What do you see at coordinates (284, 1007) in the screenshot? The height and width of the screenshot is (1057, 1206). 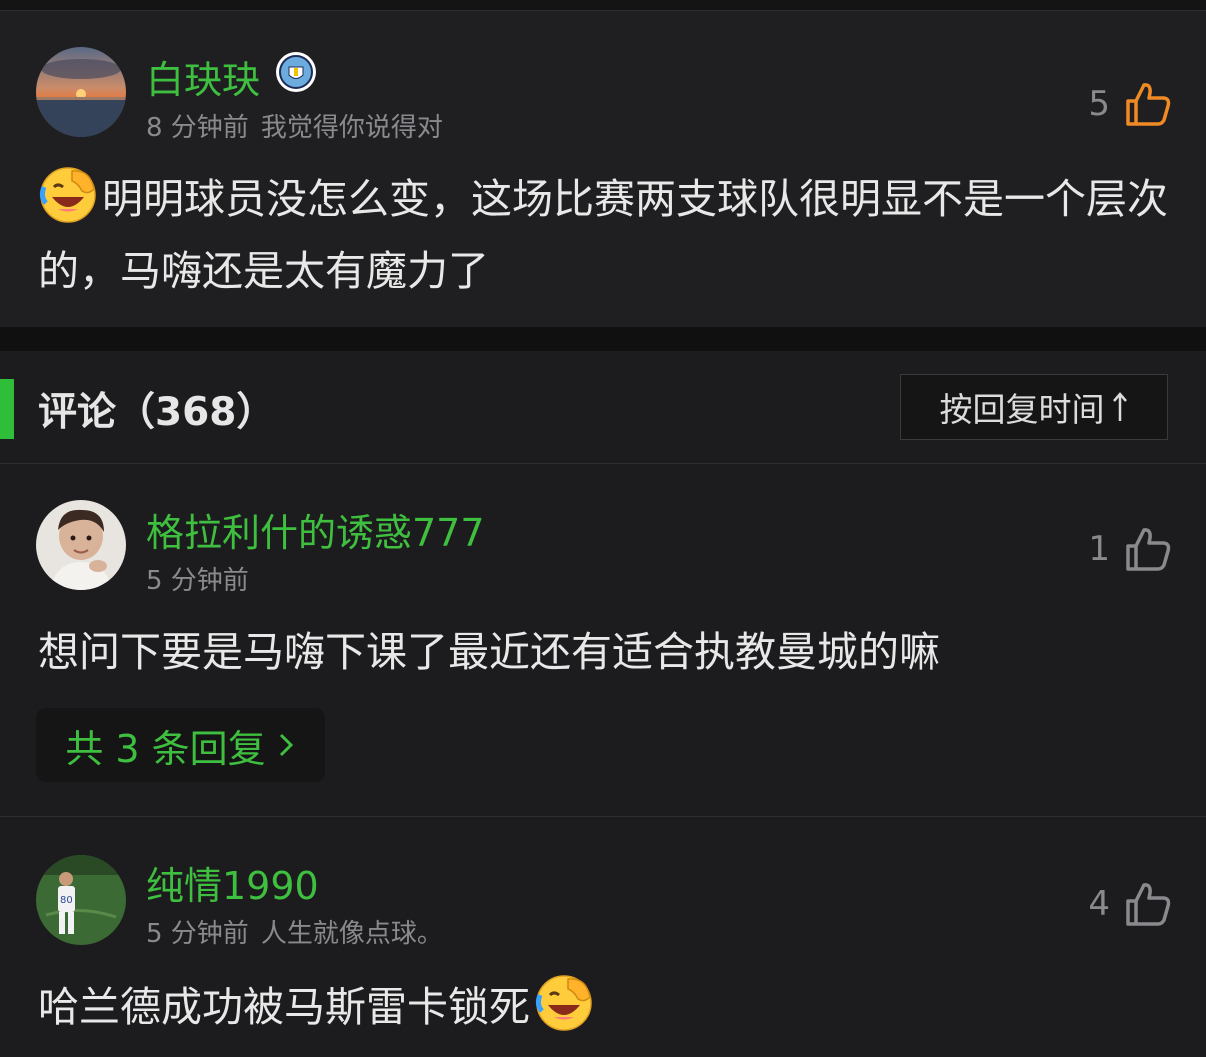 I see `comment-text: 哈兰德成功被马斯雷卡锁死` at bounding box center [284, 1007].